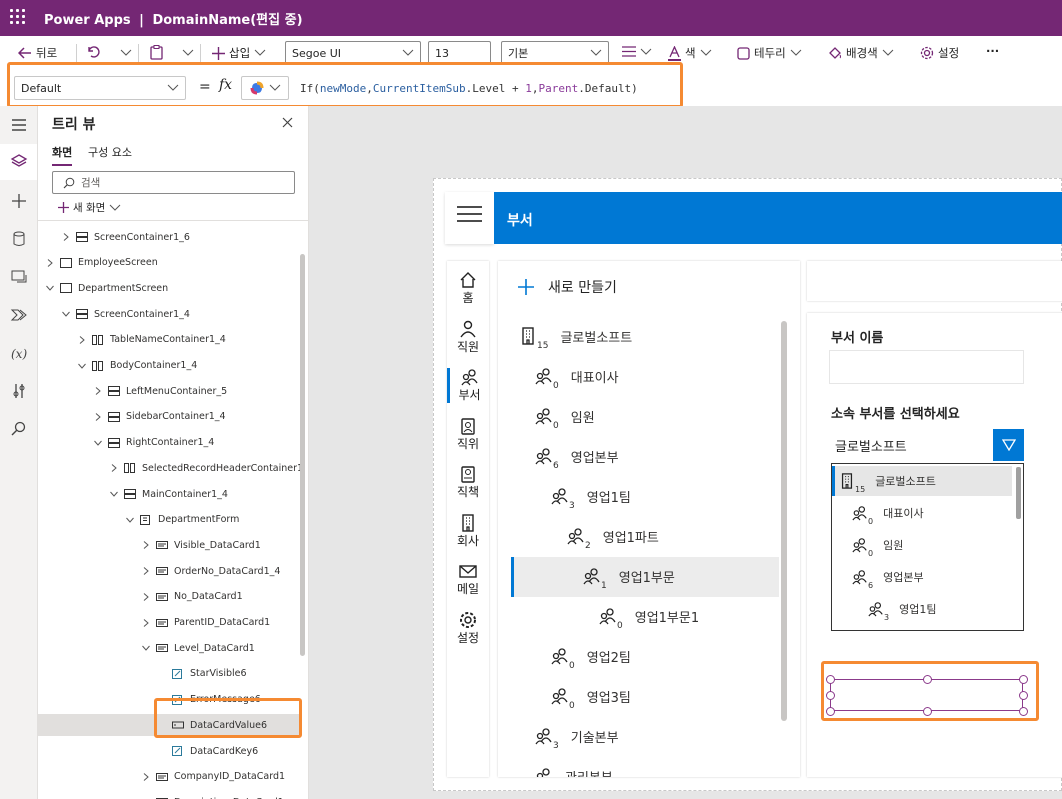 Image resolution: width=1062 pixels, height=799 pixels. Describe the element at coordinates (19, 277) in the screenshot. I see `media-icon` at that location.